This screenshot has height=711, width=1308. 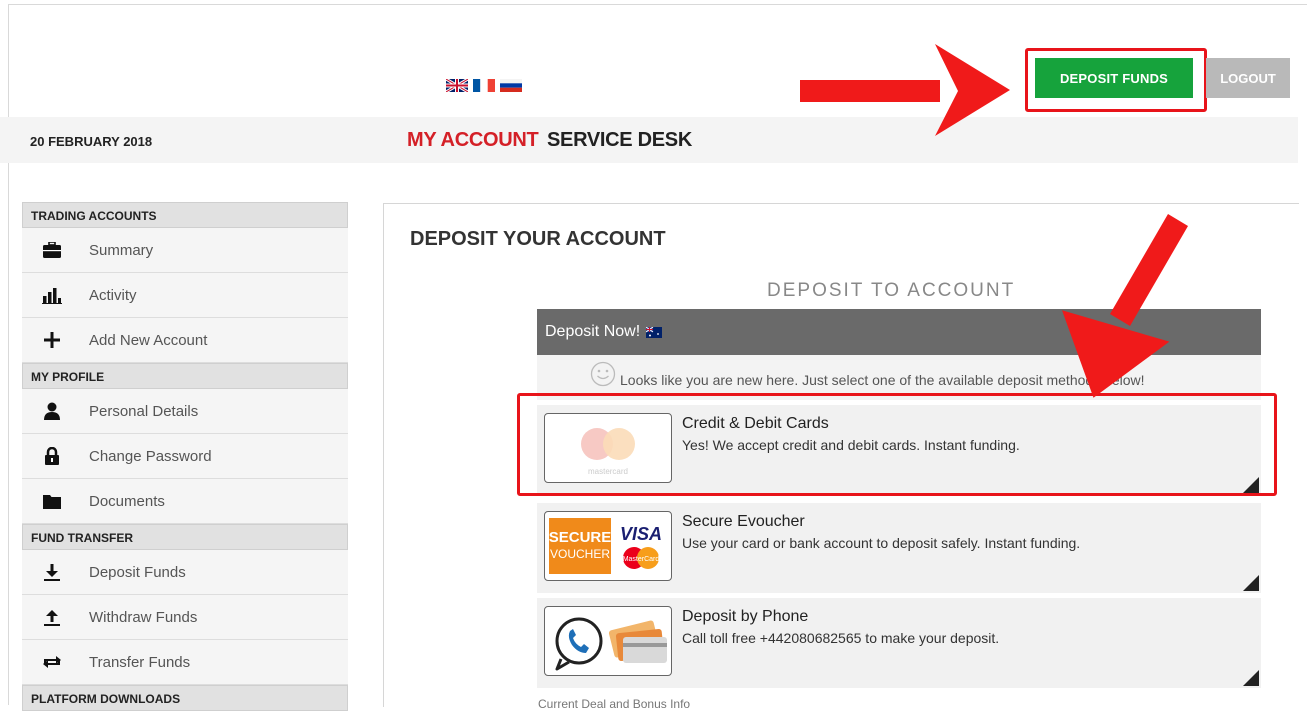 I want to click on deposit-to-account-heading: DEPOSIT TO ACCOUNT, so click(x=891, y=290).